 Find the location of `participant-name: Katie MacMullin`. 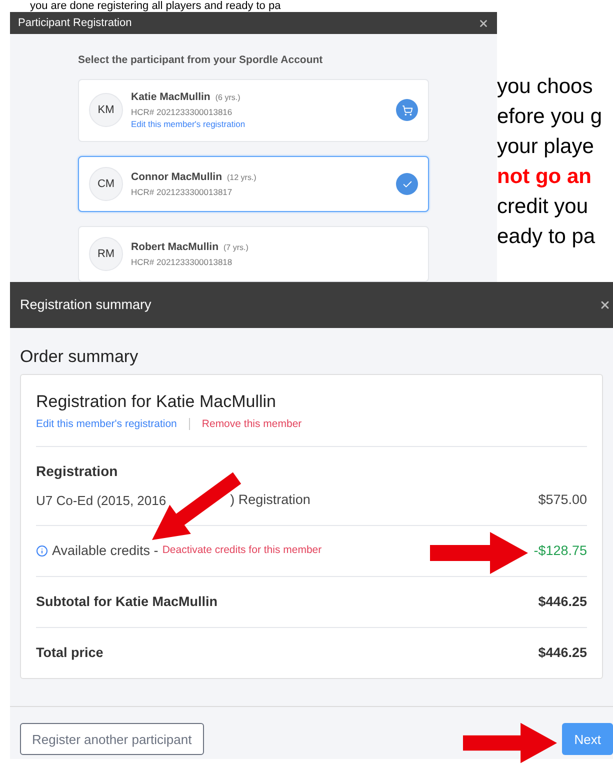

participant-name: Katie MacMullin is located at coordinates (170, 97).